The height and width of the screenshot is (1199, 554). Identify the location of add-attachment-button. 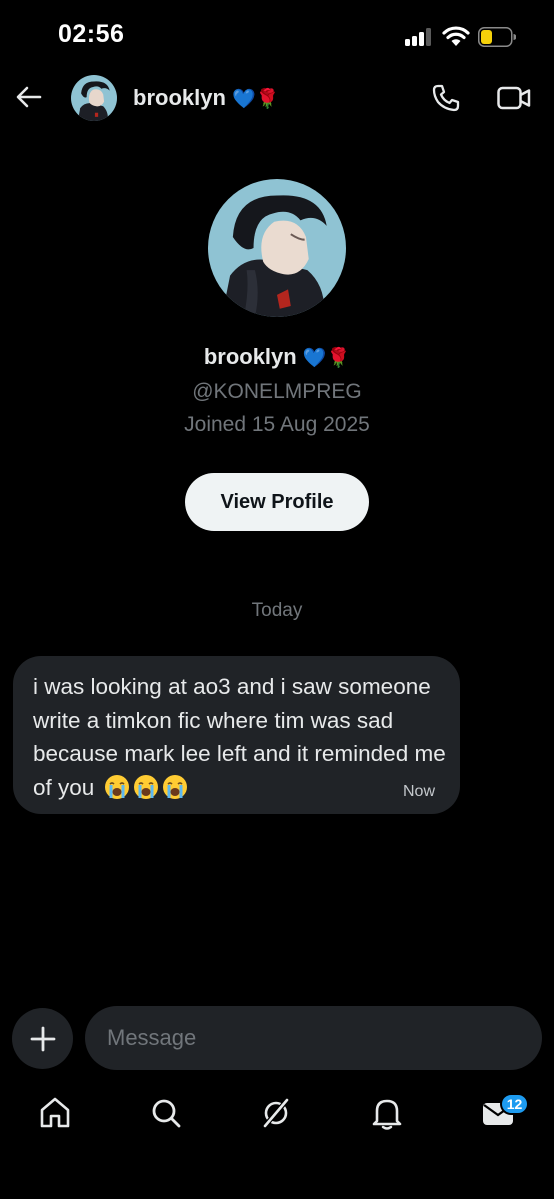
(42, 1038).